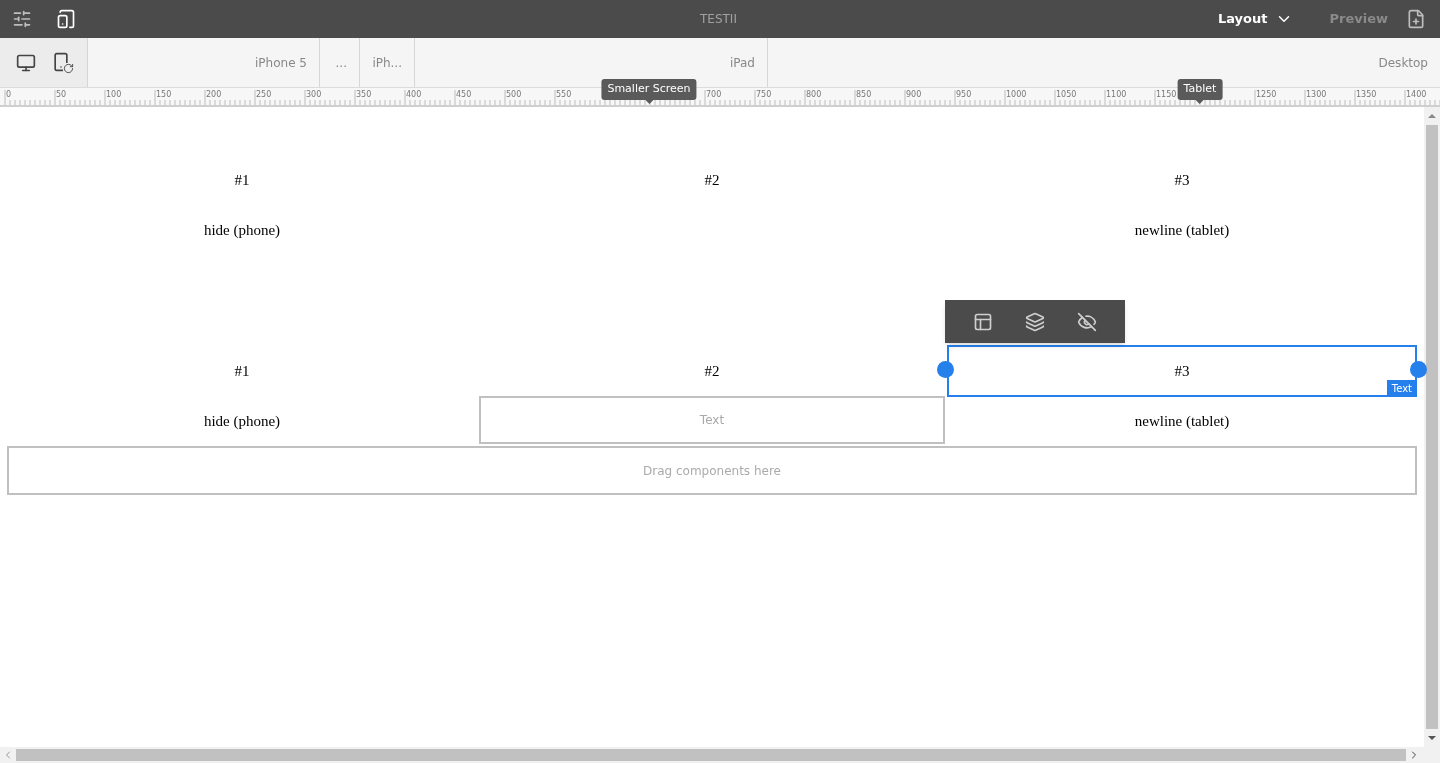  Describe the element at coordinates (61, 95) in the screenshot. I see `ruler-label: 50` at that location.